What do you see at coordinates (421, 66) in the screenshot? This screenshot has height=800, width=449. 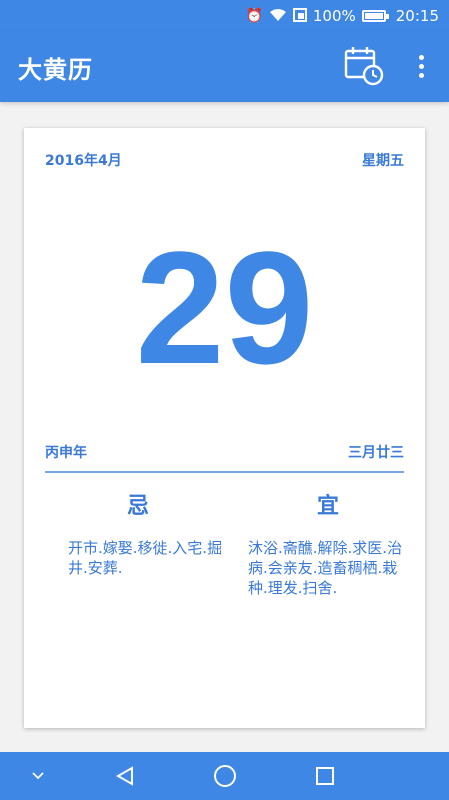 I see `more-options-button` at bounding box center [421, 66].